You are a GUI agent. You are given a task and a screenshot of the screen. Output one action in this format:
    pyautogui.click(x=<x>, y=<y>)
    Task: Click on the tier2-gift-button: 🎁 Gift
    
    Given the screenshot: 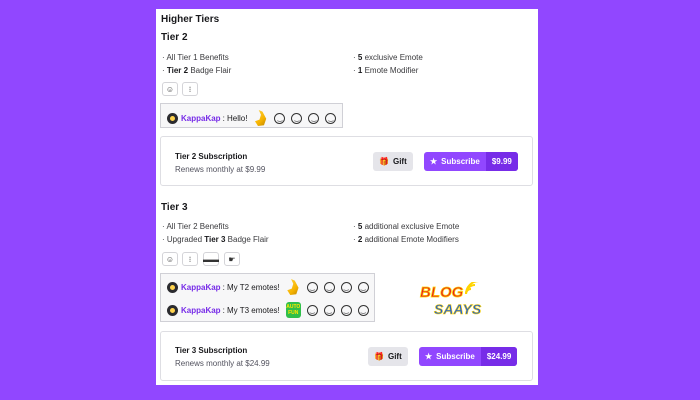 What is the action you would take?
    pyautogui.click(x=393, y=161)
    